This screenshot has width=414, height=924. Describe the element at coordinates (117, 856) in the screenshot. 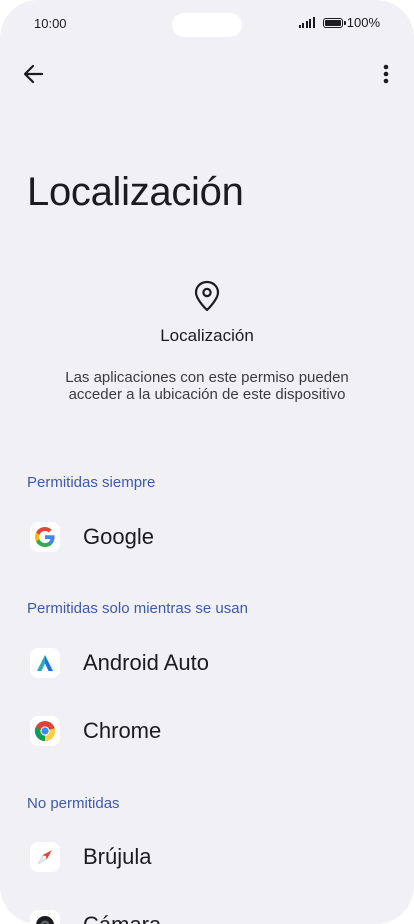

I see `app-label: Brújula` at that location.